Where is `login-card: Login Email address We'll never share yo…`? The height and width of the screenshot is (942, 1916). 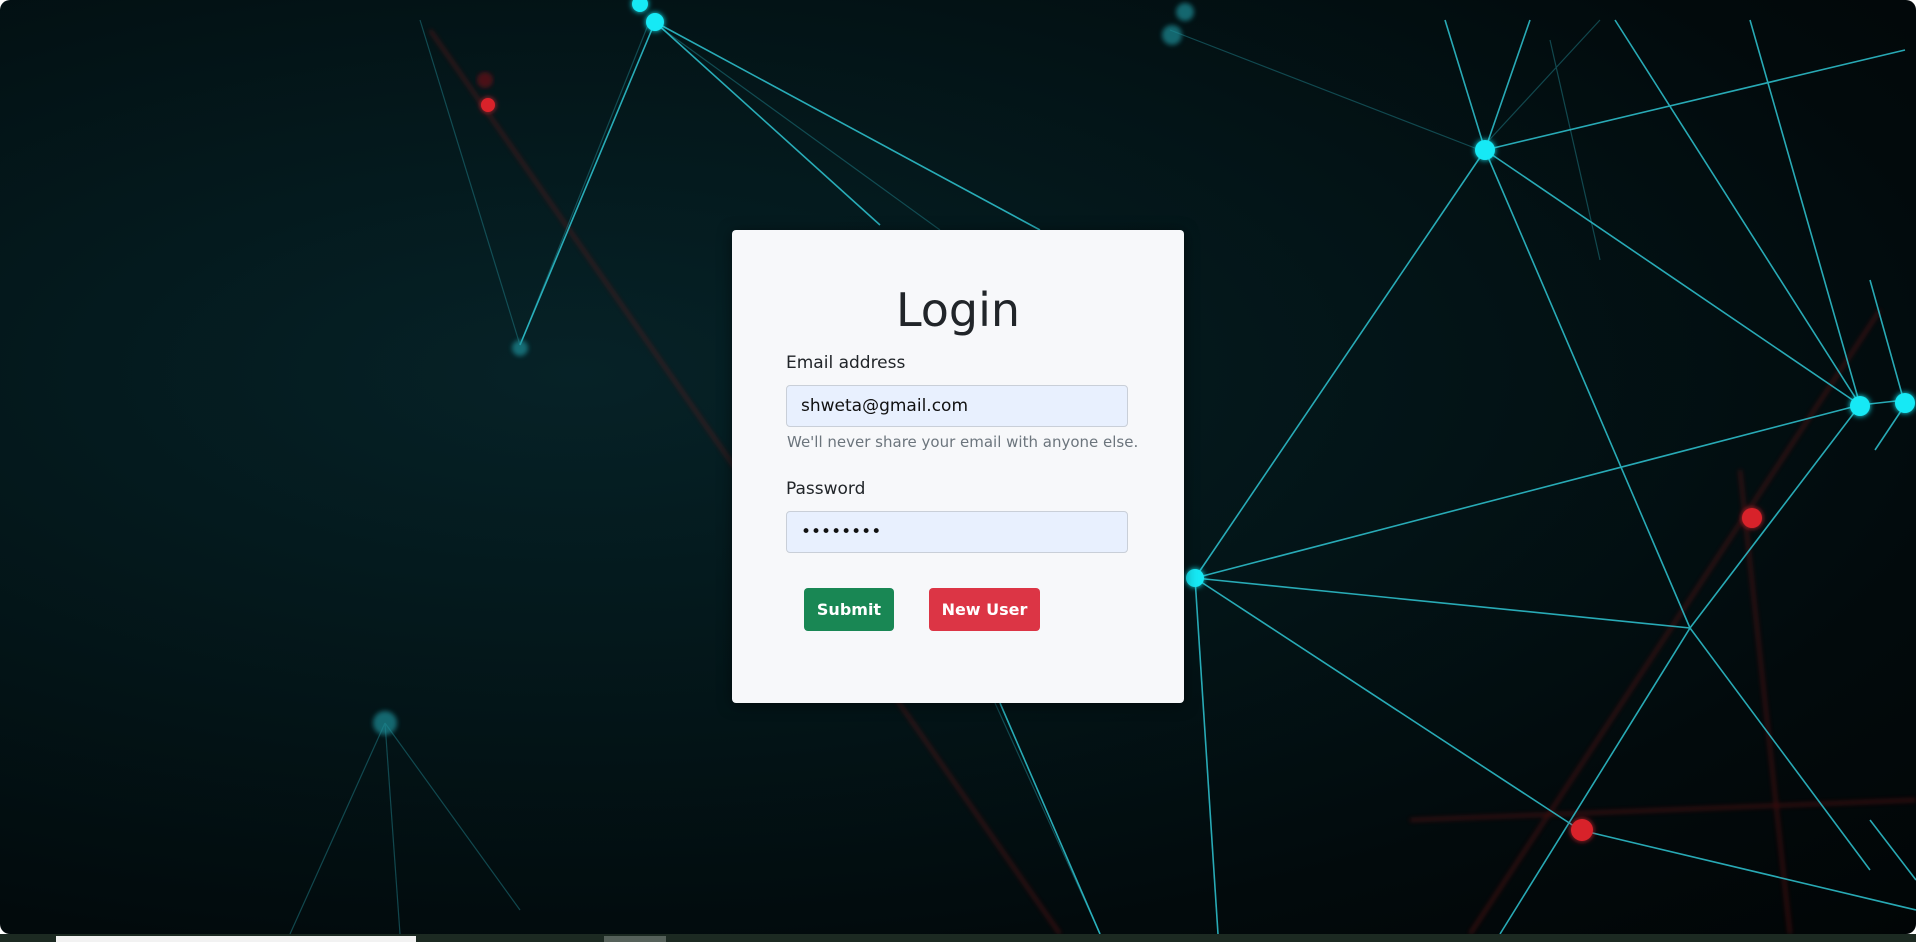
login-card: Login Email address We'll never share yo… is located at coordinates (958, 466).